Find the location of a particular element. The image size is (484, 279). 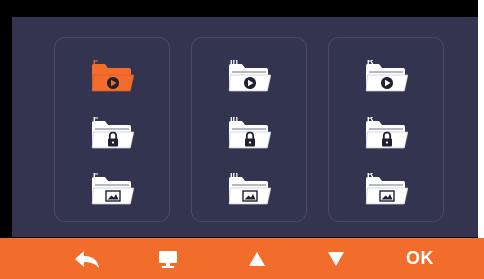

folder-locked-item: R is located at coordinates (386, 134).